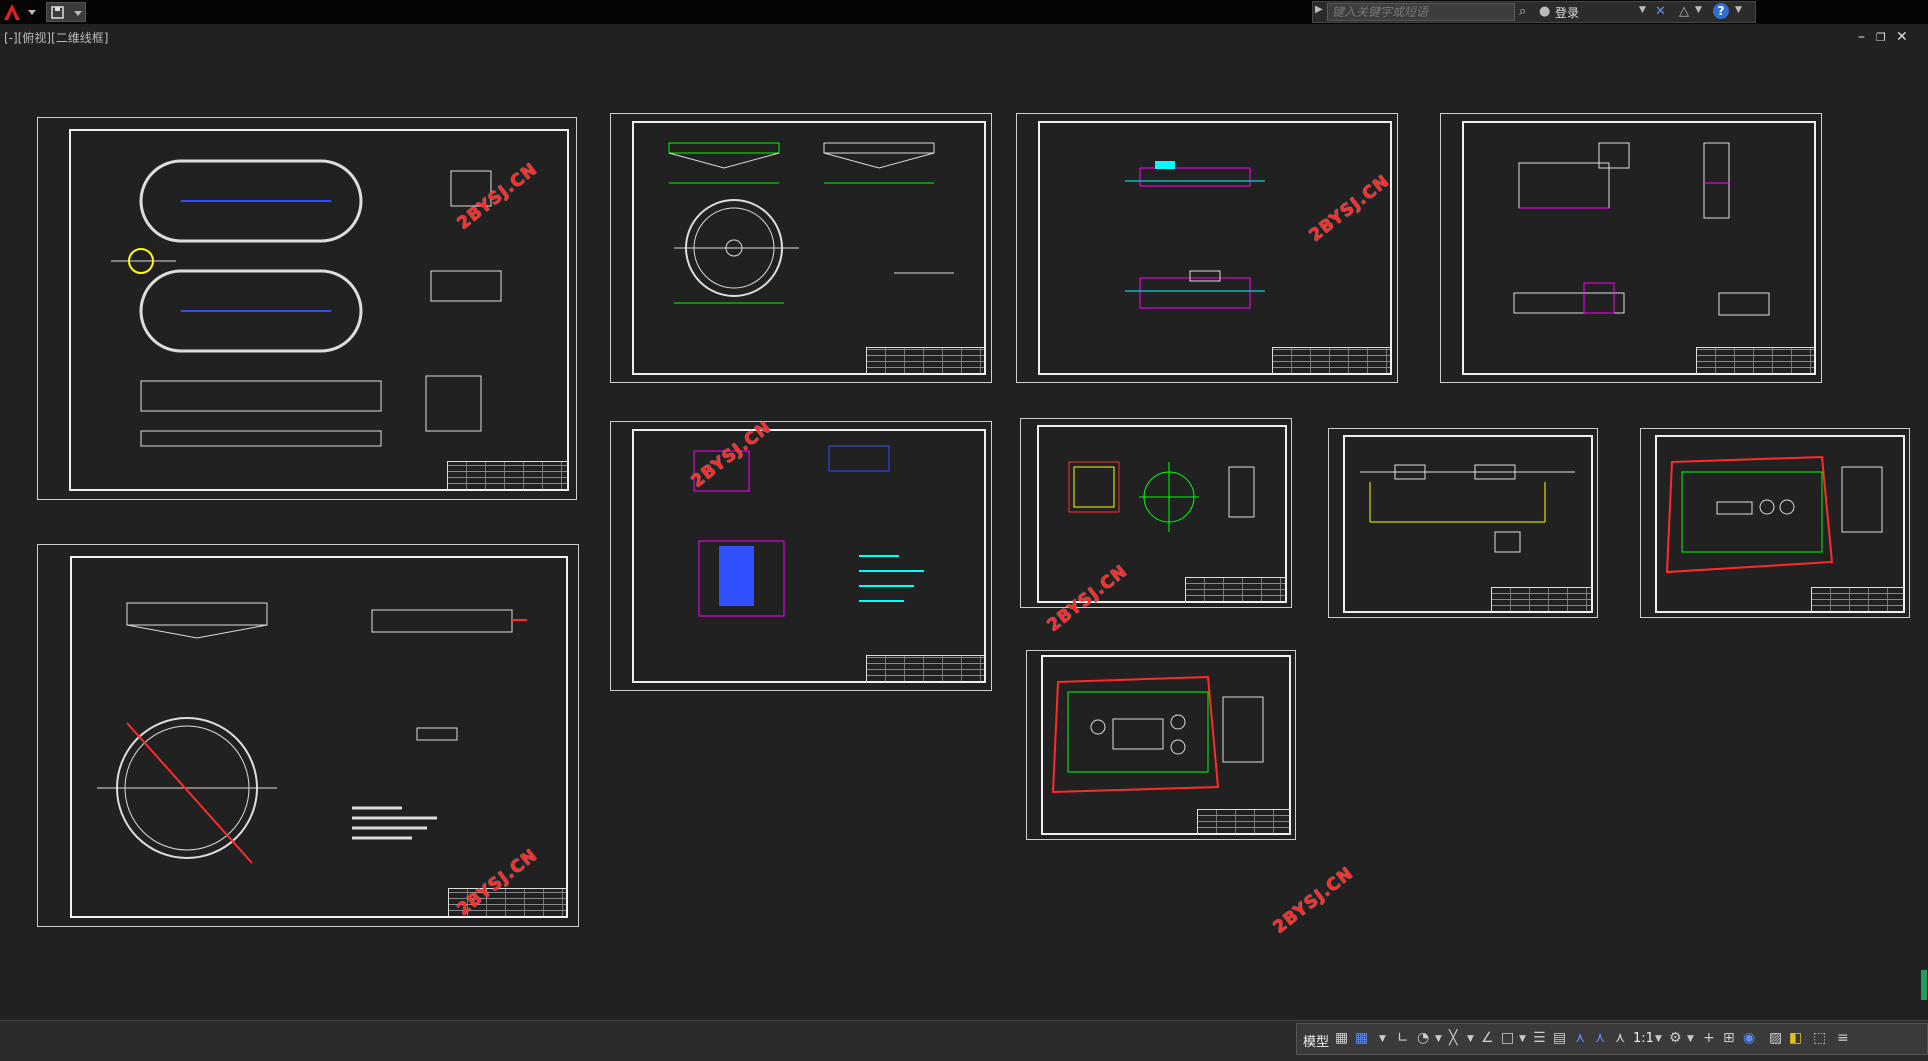 Image resolution: width=1928 pixels, height=1061 pixels. I want to click on plus-icon: +, so click(1709, 1038).